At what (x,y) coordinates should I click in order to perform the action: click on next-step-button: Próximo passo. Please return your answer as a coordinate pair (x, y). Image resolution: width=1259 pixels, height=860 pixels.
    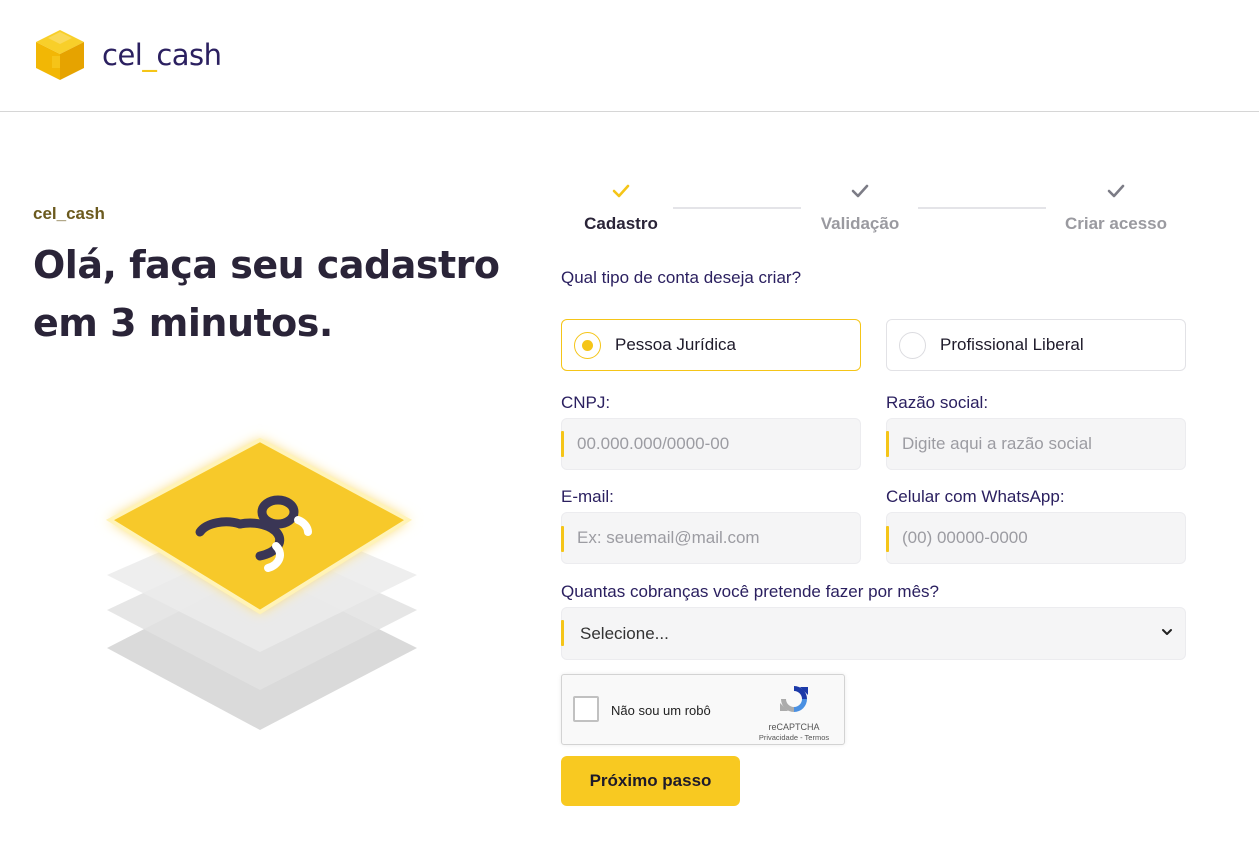
    Looking at the image, I should click on (650, 781).